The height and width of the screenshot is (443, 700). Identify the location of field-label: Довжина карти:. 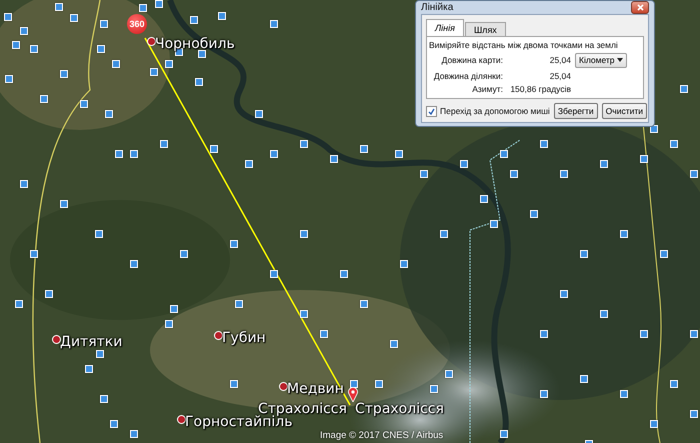
(471, 60).